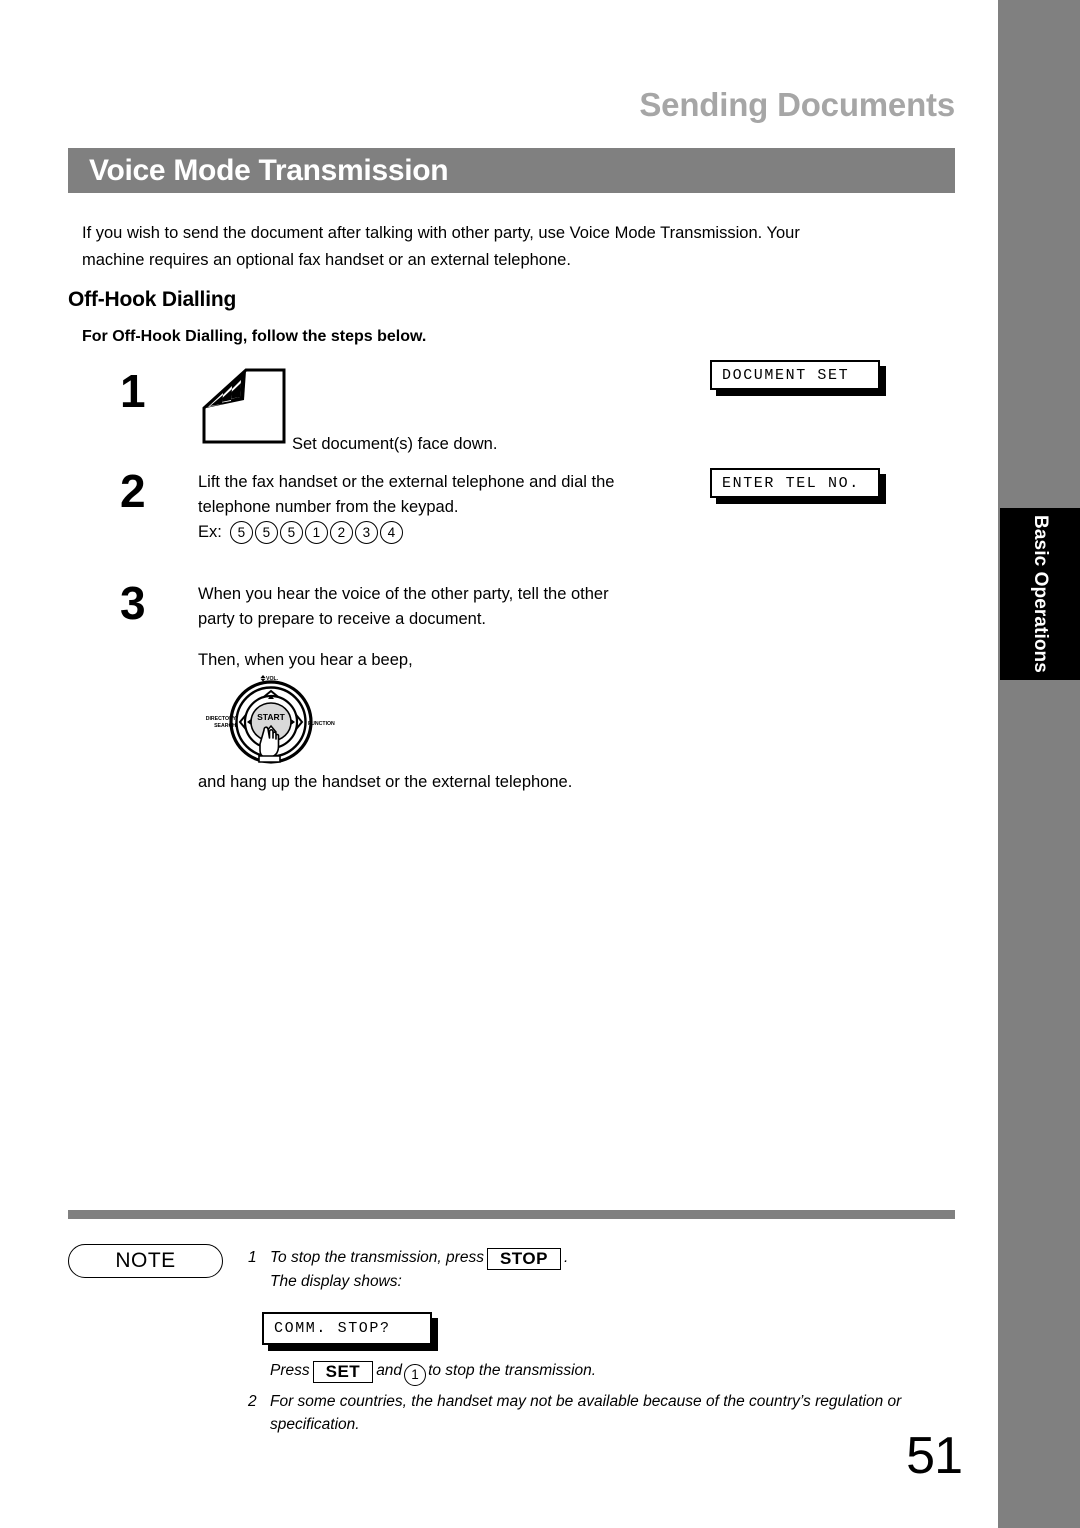 The height and width of the screenshot is (1528, 1080). Describe the element at coordinates (305, 660) in the screenshot. I see `step-3-beep-text: Then, when you hear a beep,` at that location.